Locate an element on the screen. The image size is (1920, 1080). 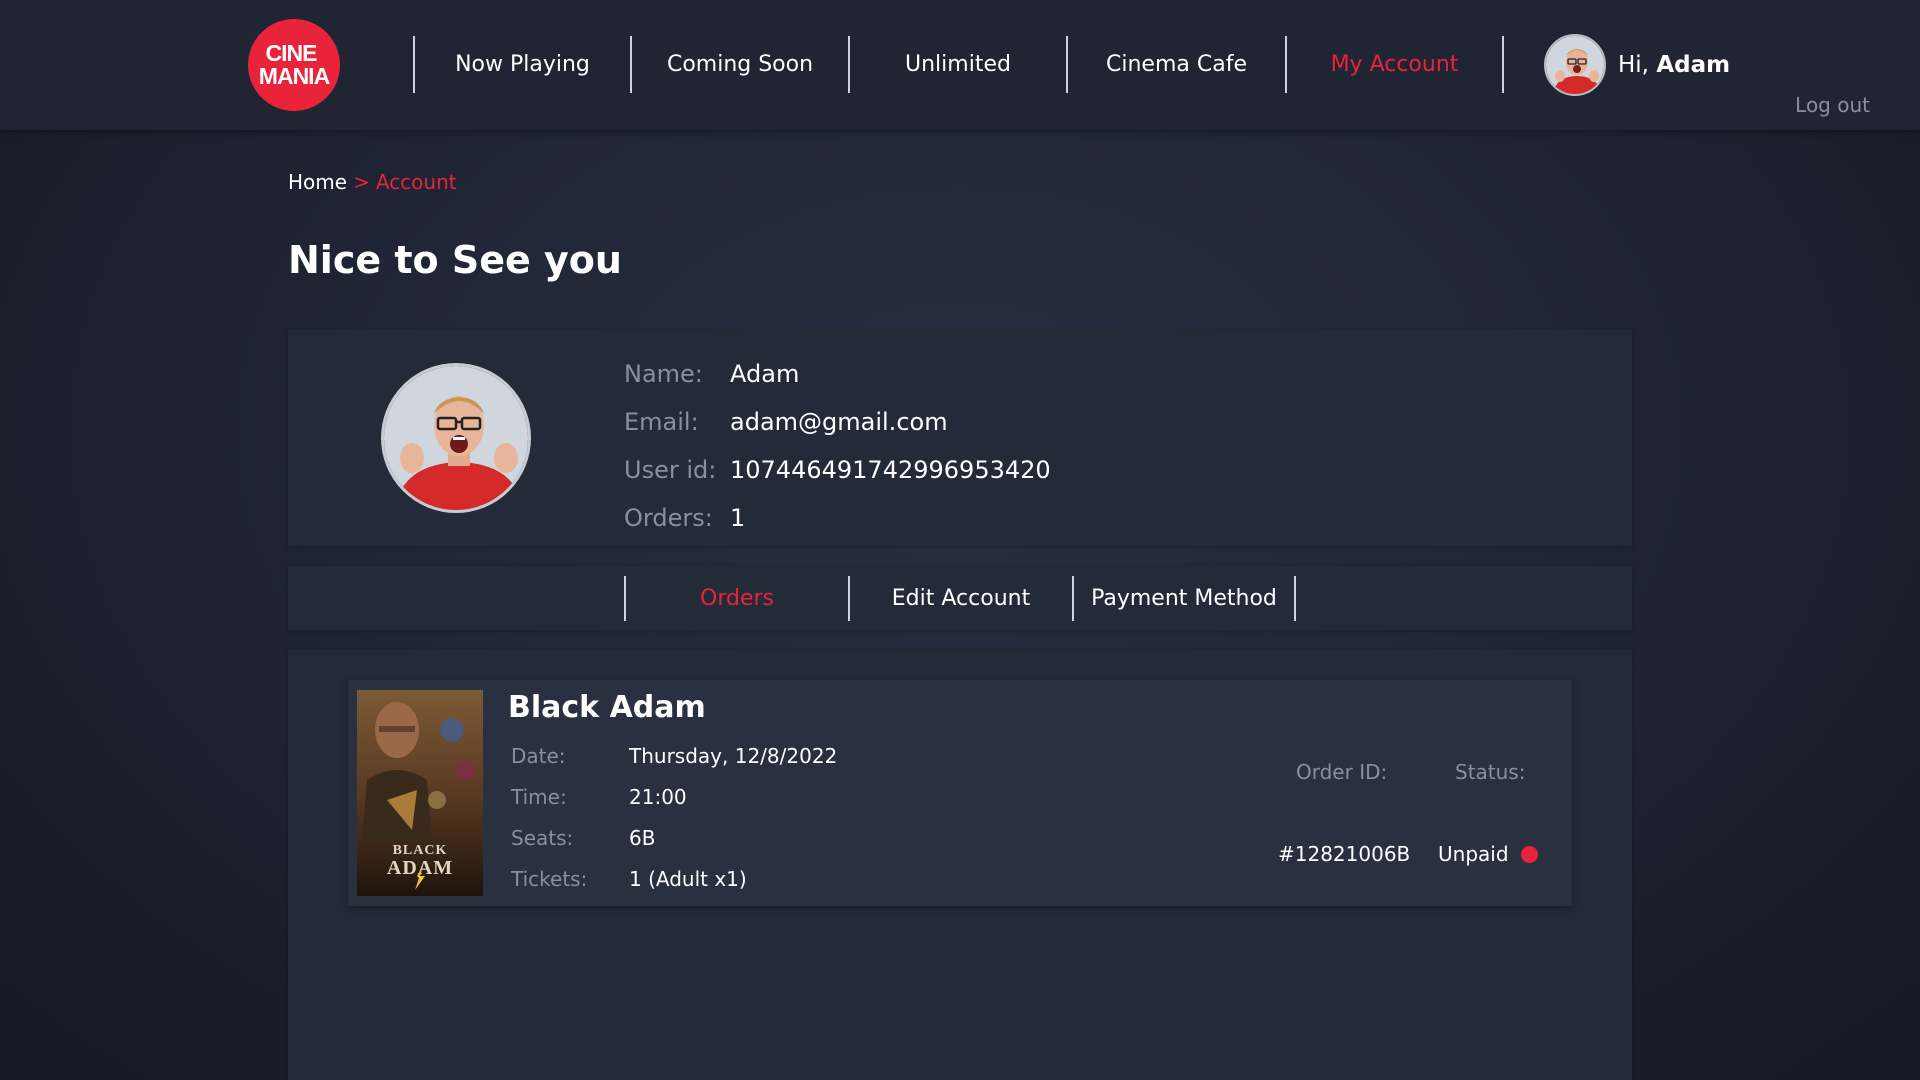
profile-value: Adam is located at coordinates (765, 374).